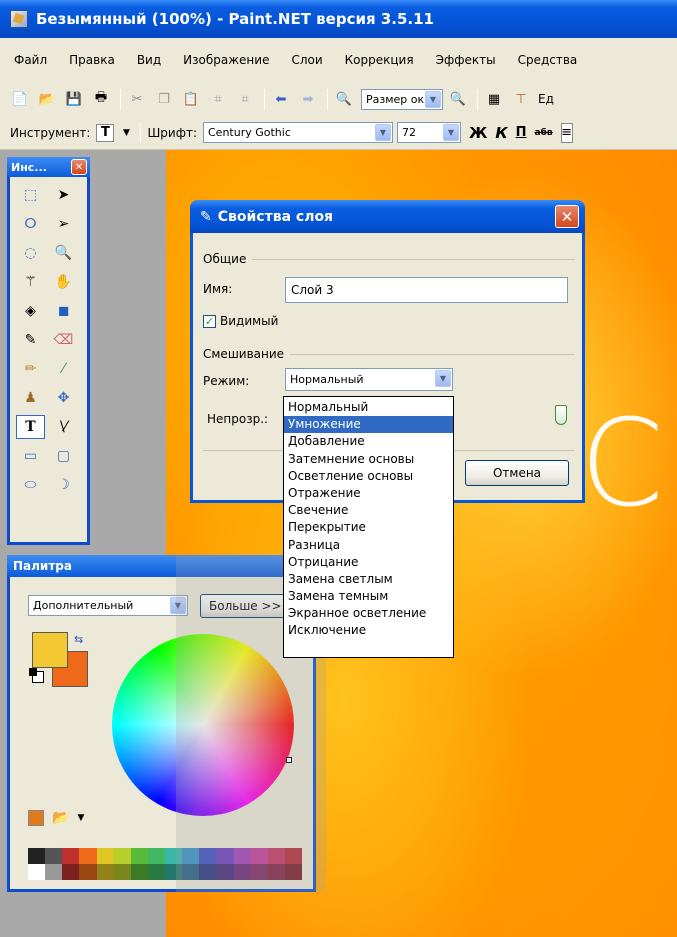 The width and height of the screenshot is (677, 937). I want to click on primary-color-swatch, so click(50, 650).